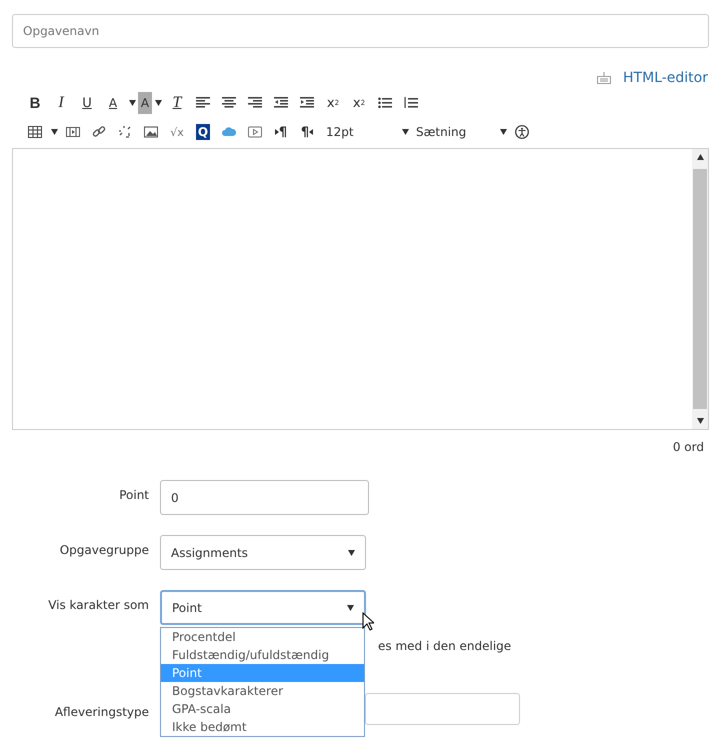 Image resolution: width=710 pixels, height=738 pixels. What do you see at coordinates (700, 157) in the screenshot?
I see `arrow-up-icon` at bounding box center [700, 157].